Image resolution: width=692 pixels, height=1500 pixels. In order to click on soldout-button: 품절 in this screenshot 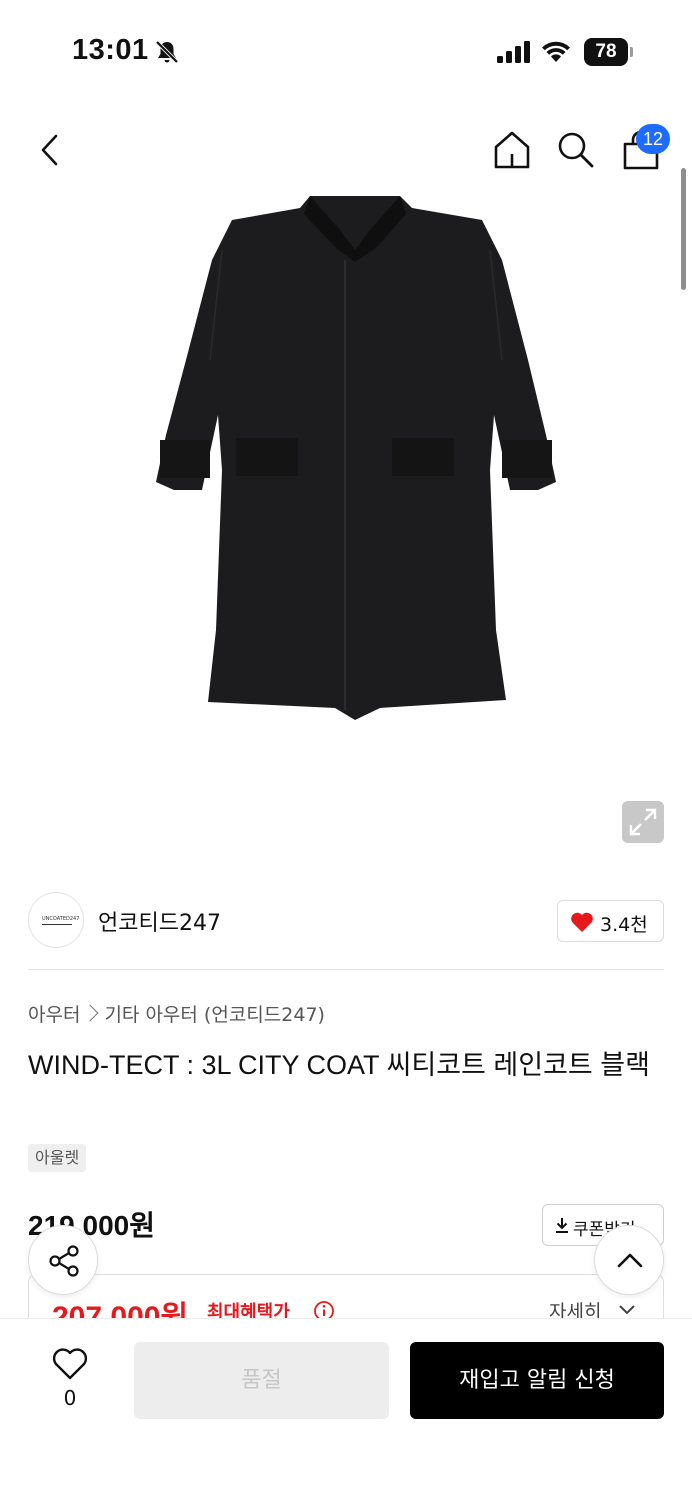, I will do `click(261, 1380)`.